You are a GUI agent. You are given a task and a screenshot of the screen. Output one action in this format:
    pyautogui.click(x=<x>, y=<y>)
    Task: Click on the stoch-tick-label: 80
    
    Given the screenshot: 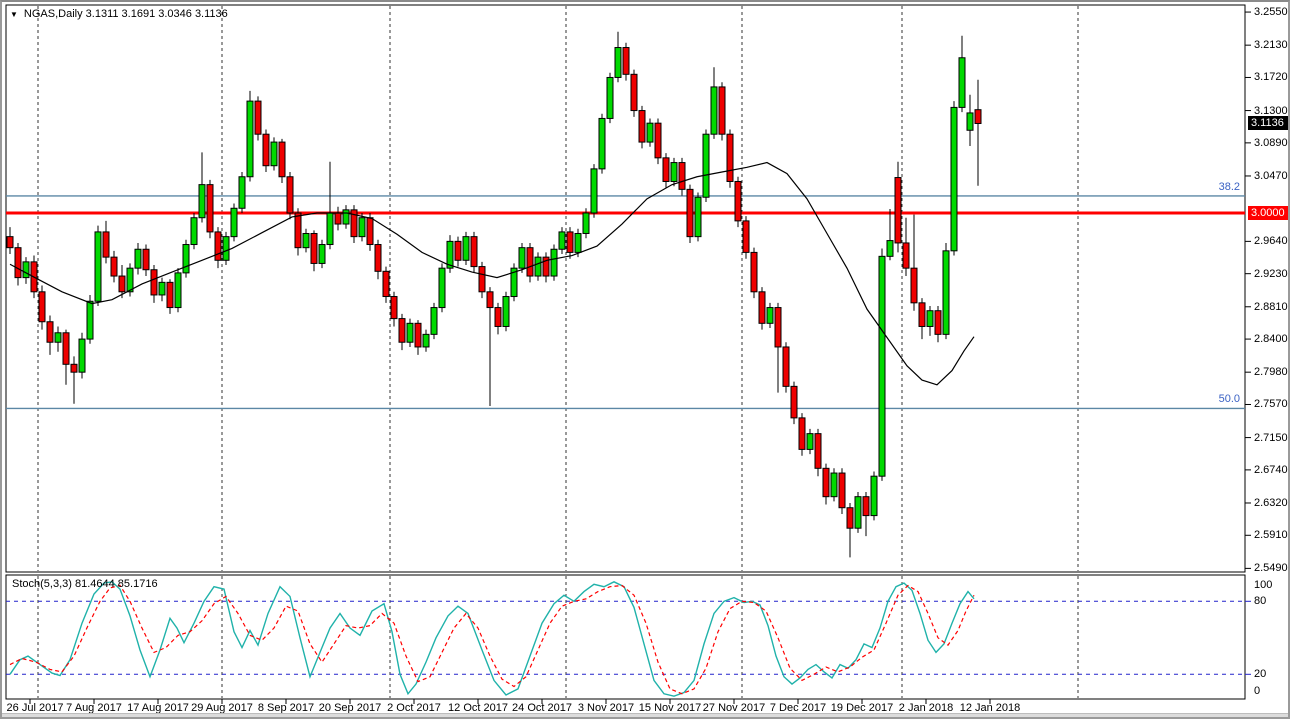 What is the action you would take?
    pyautogui.click(x=1260, y=601)
    